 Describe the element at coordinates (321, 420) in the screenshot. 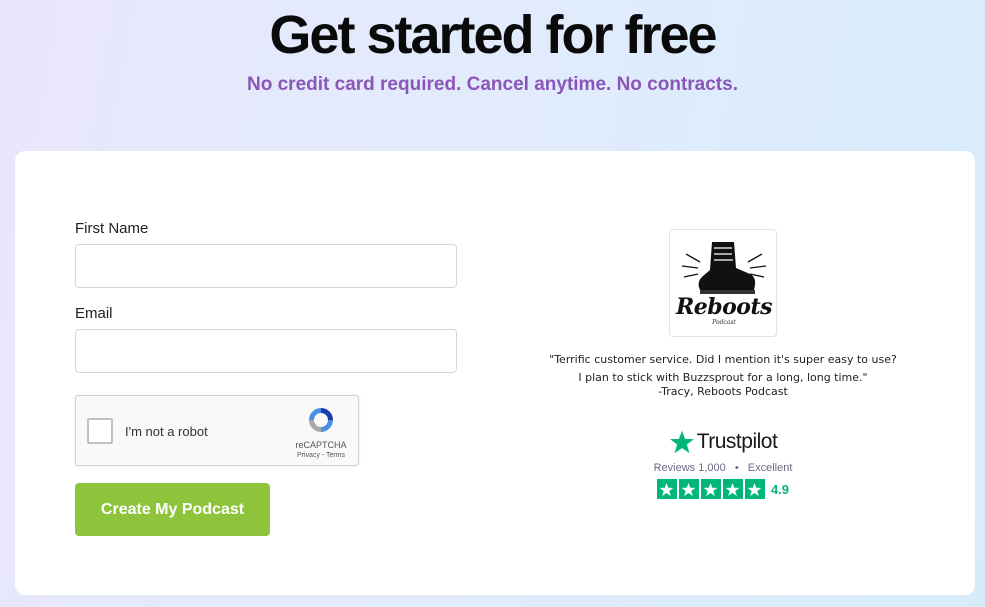

I see `recaptcha-icon` at that location.